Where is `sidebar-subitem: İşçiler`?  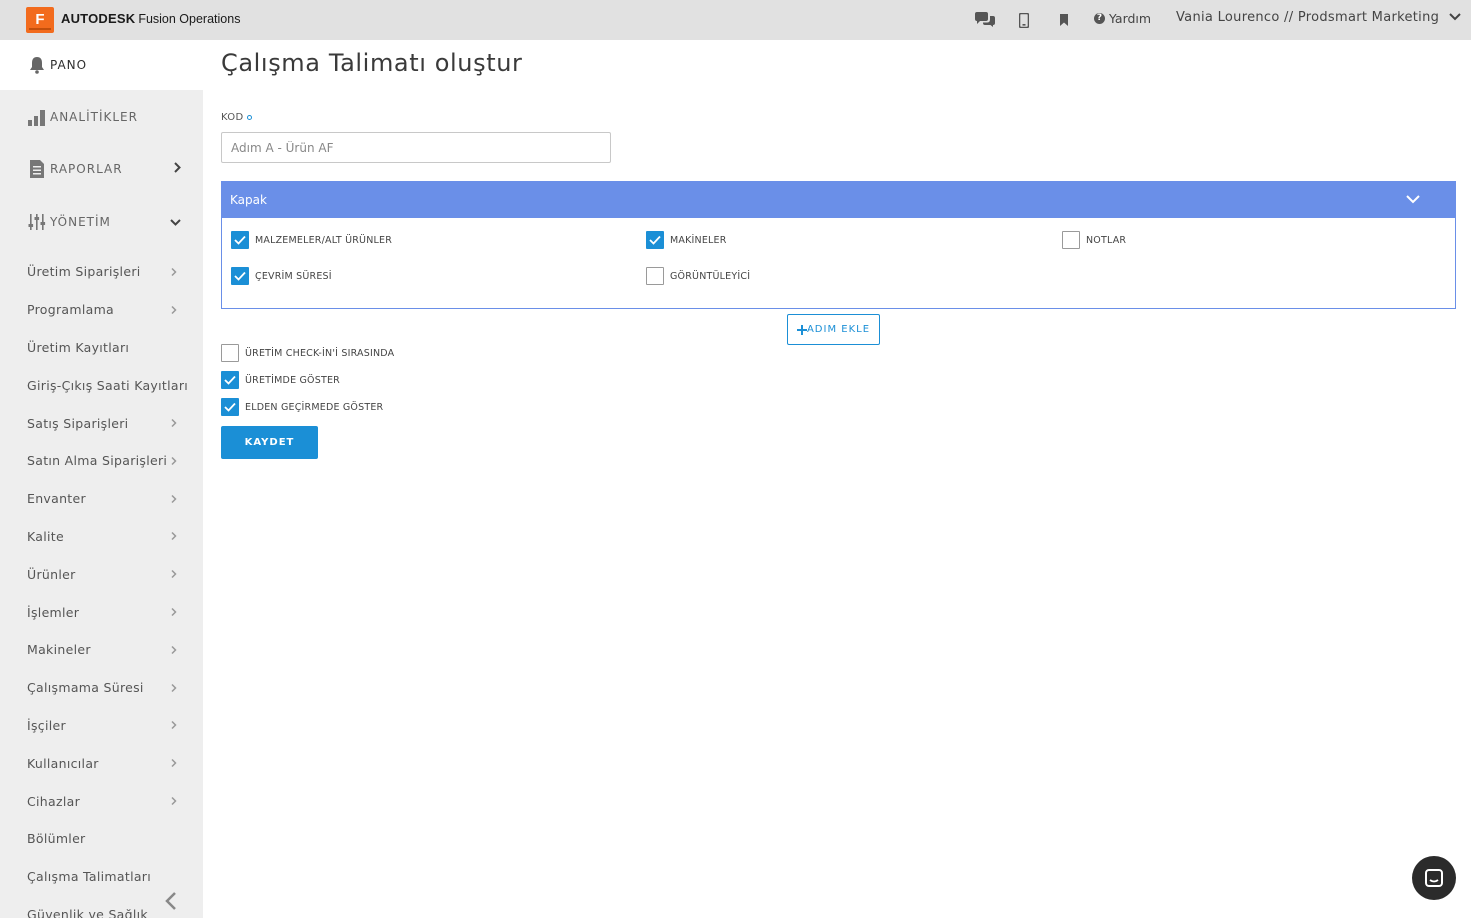
sidebar-subitem: İşçiler is located at coordinates (101, 726).